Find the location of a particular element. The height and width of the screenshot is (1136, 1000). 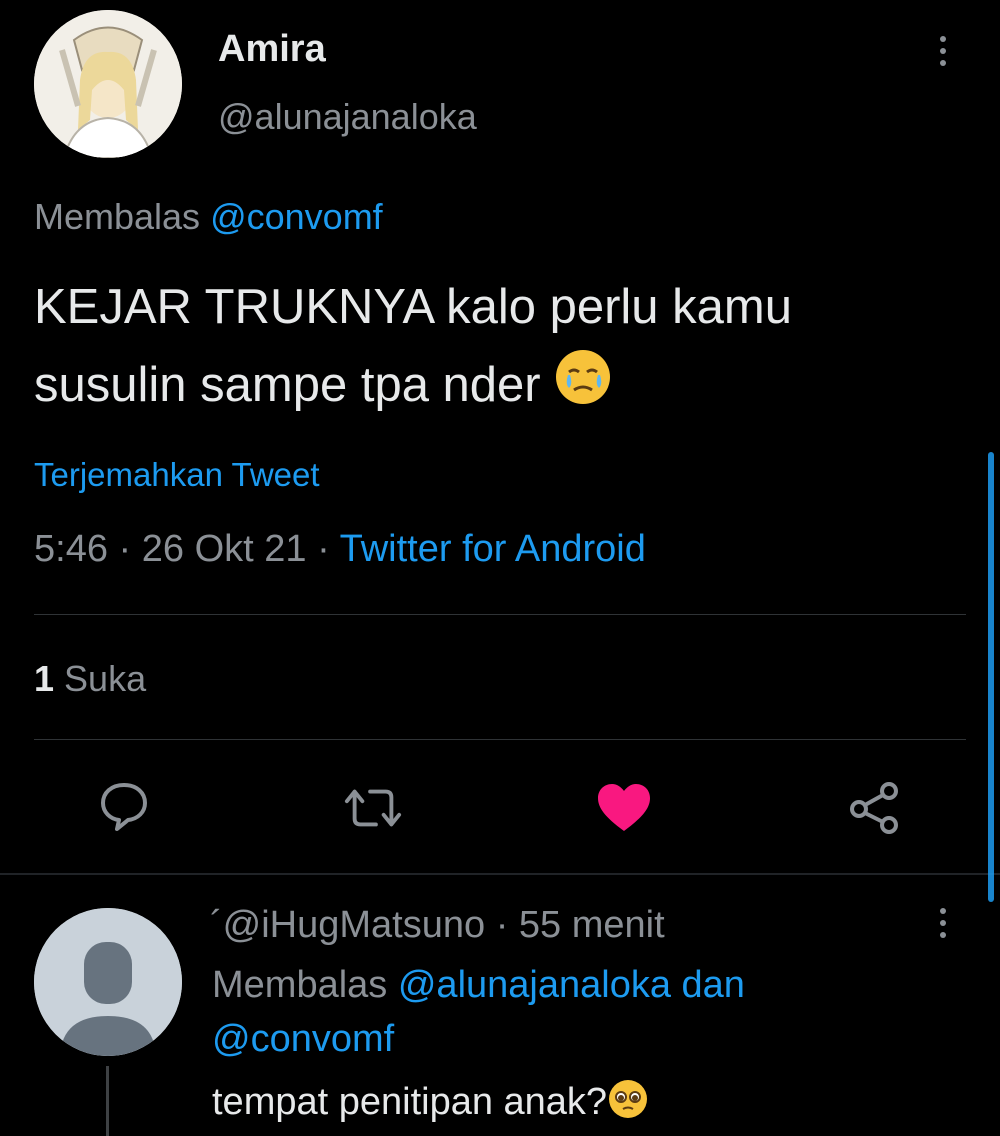

share-icon is located at coordinates (874, 808).